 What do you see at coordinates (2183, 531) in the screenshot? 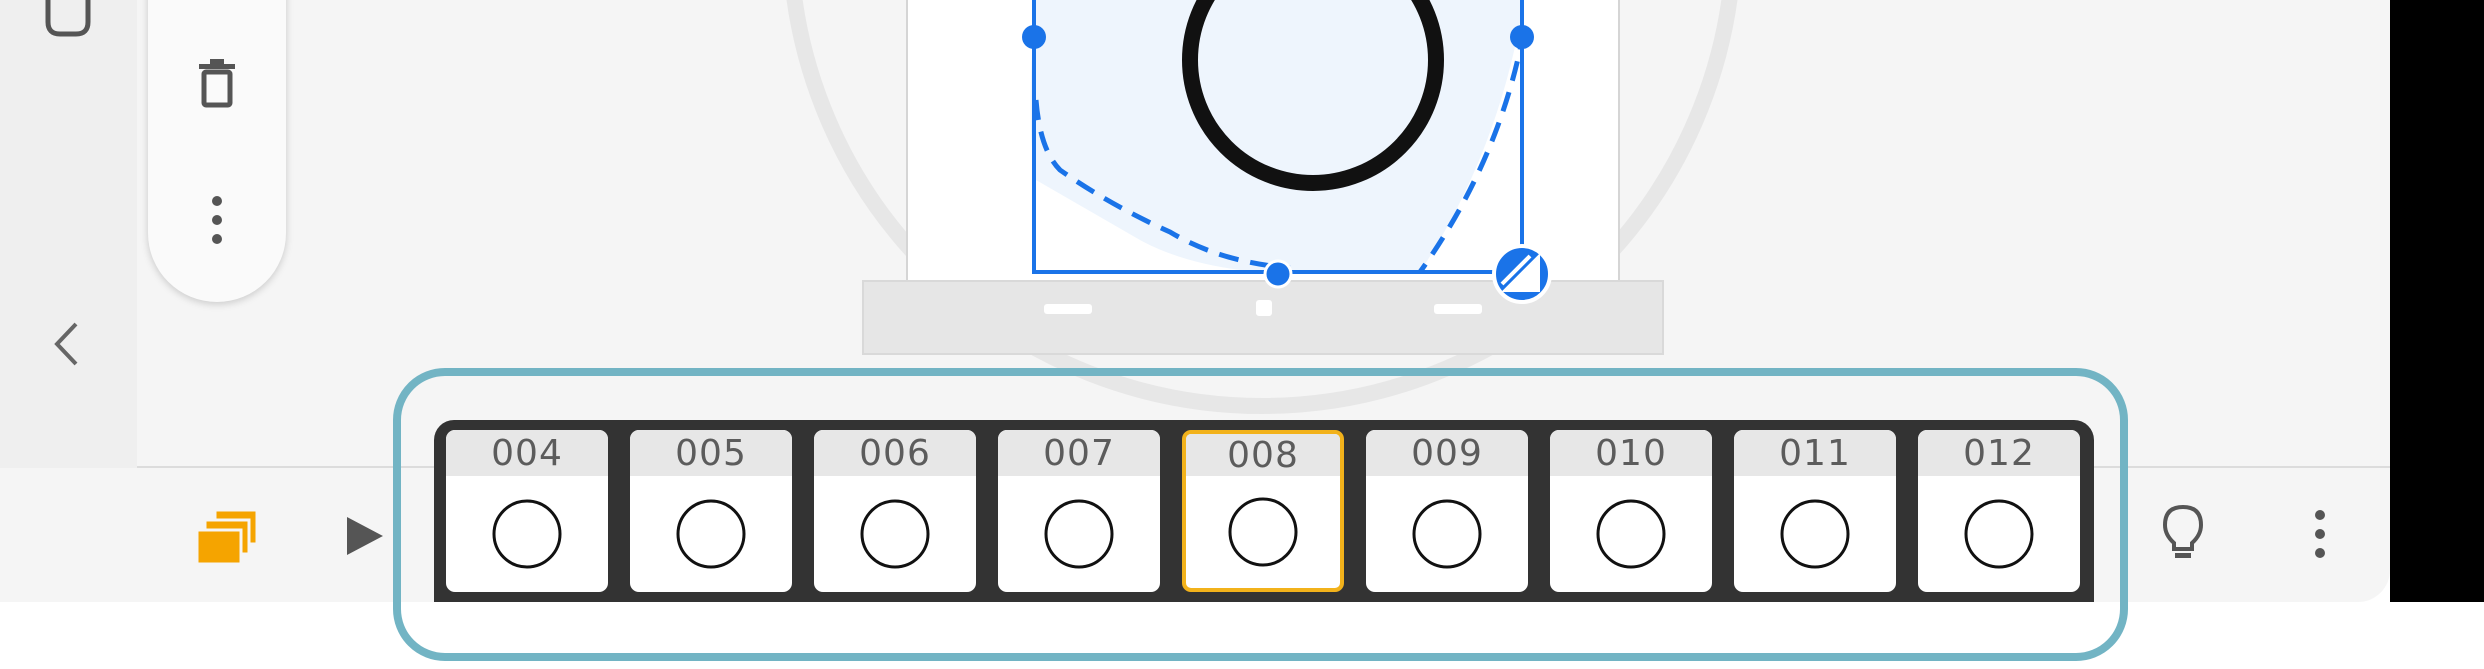
I see `lightbulb-icon` at bounding box center [2183, 531].